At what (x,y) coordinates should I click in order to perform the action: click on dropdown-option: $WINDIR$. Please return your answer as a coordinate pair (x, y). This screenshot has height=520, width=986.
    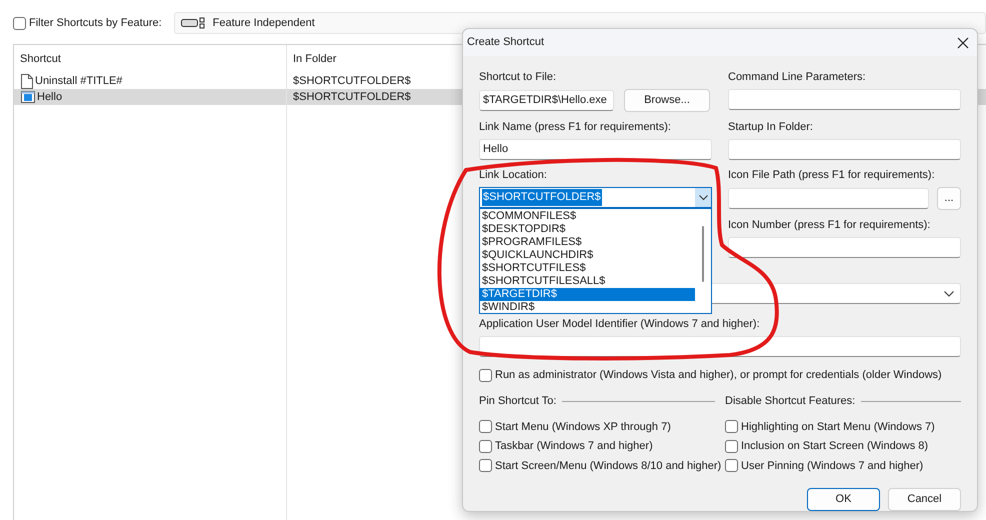
    Looking at the image, I should click on (587, 307).